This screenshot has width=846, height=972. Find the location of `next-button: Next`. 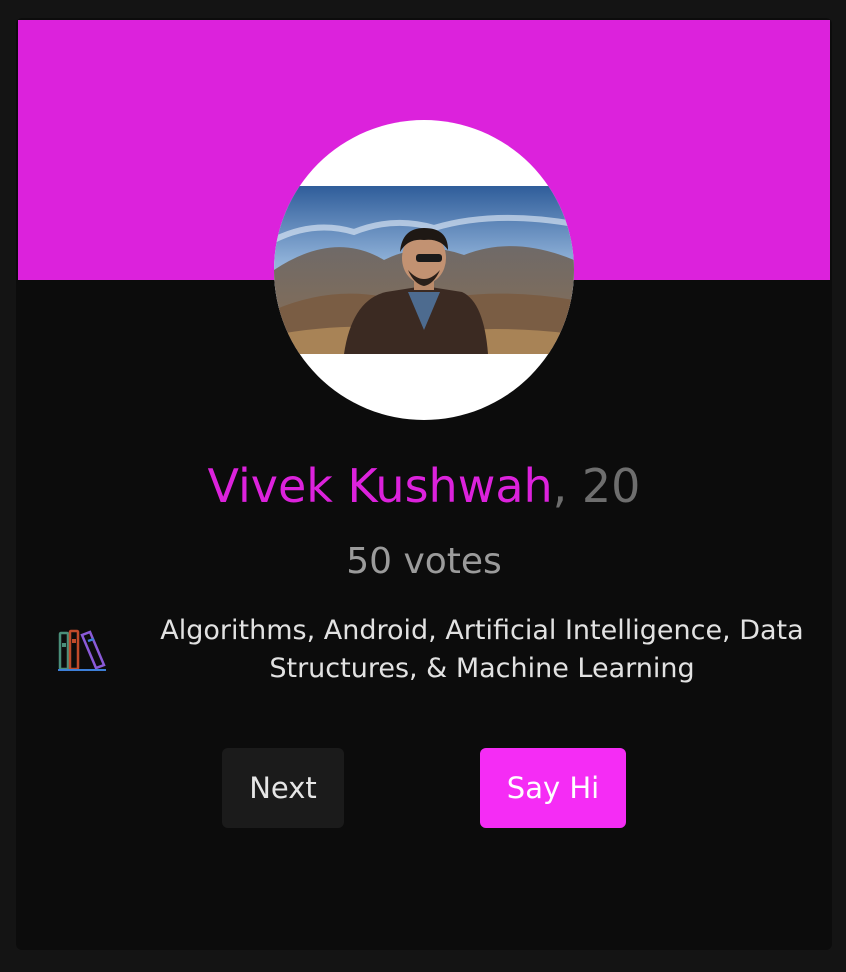

next-button: Next is located at coordinates (283, 788).